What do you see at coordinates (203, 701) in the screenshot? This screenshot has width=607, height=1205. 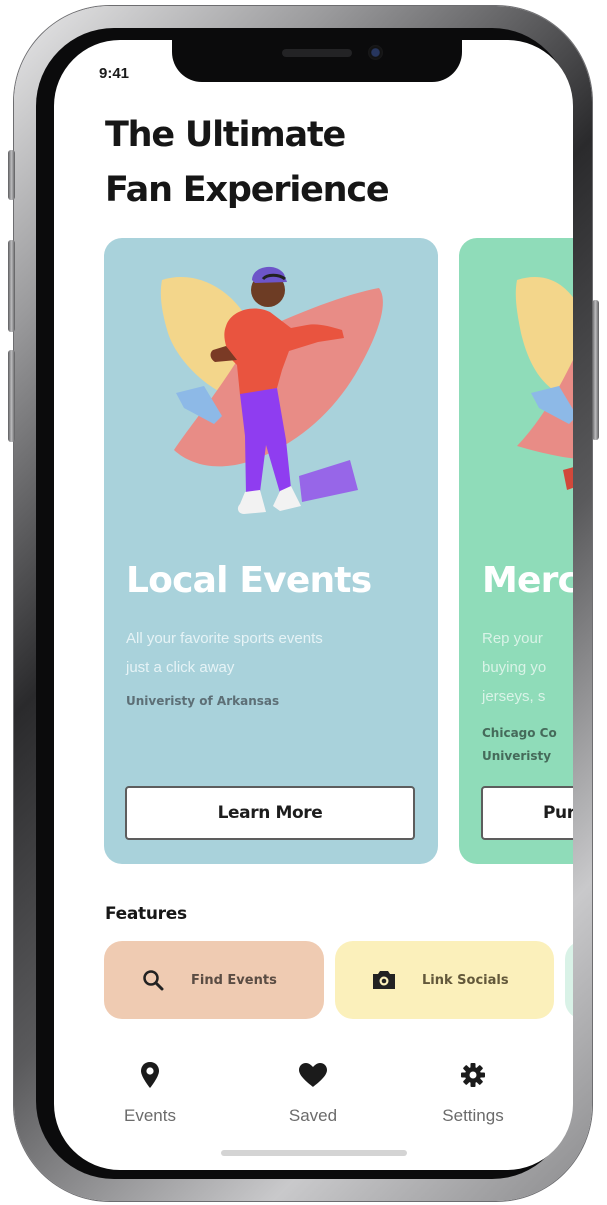 I see `card-school: Univeristy of Arkansas` at bounding box center [203, 701].